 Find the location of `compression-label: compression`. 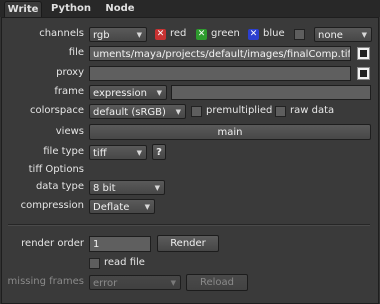

compression-label: compression is located at coordinates (52, 205).